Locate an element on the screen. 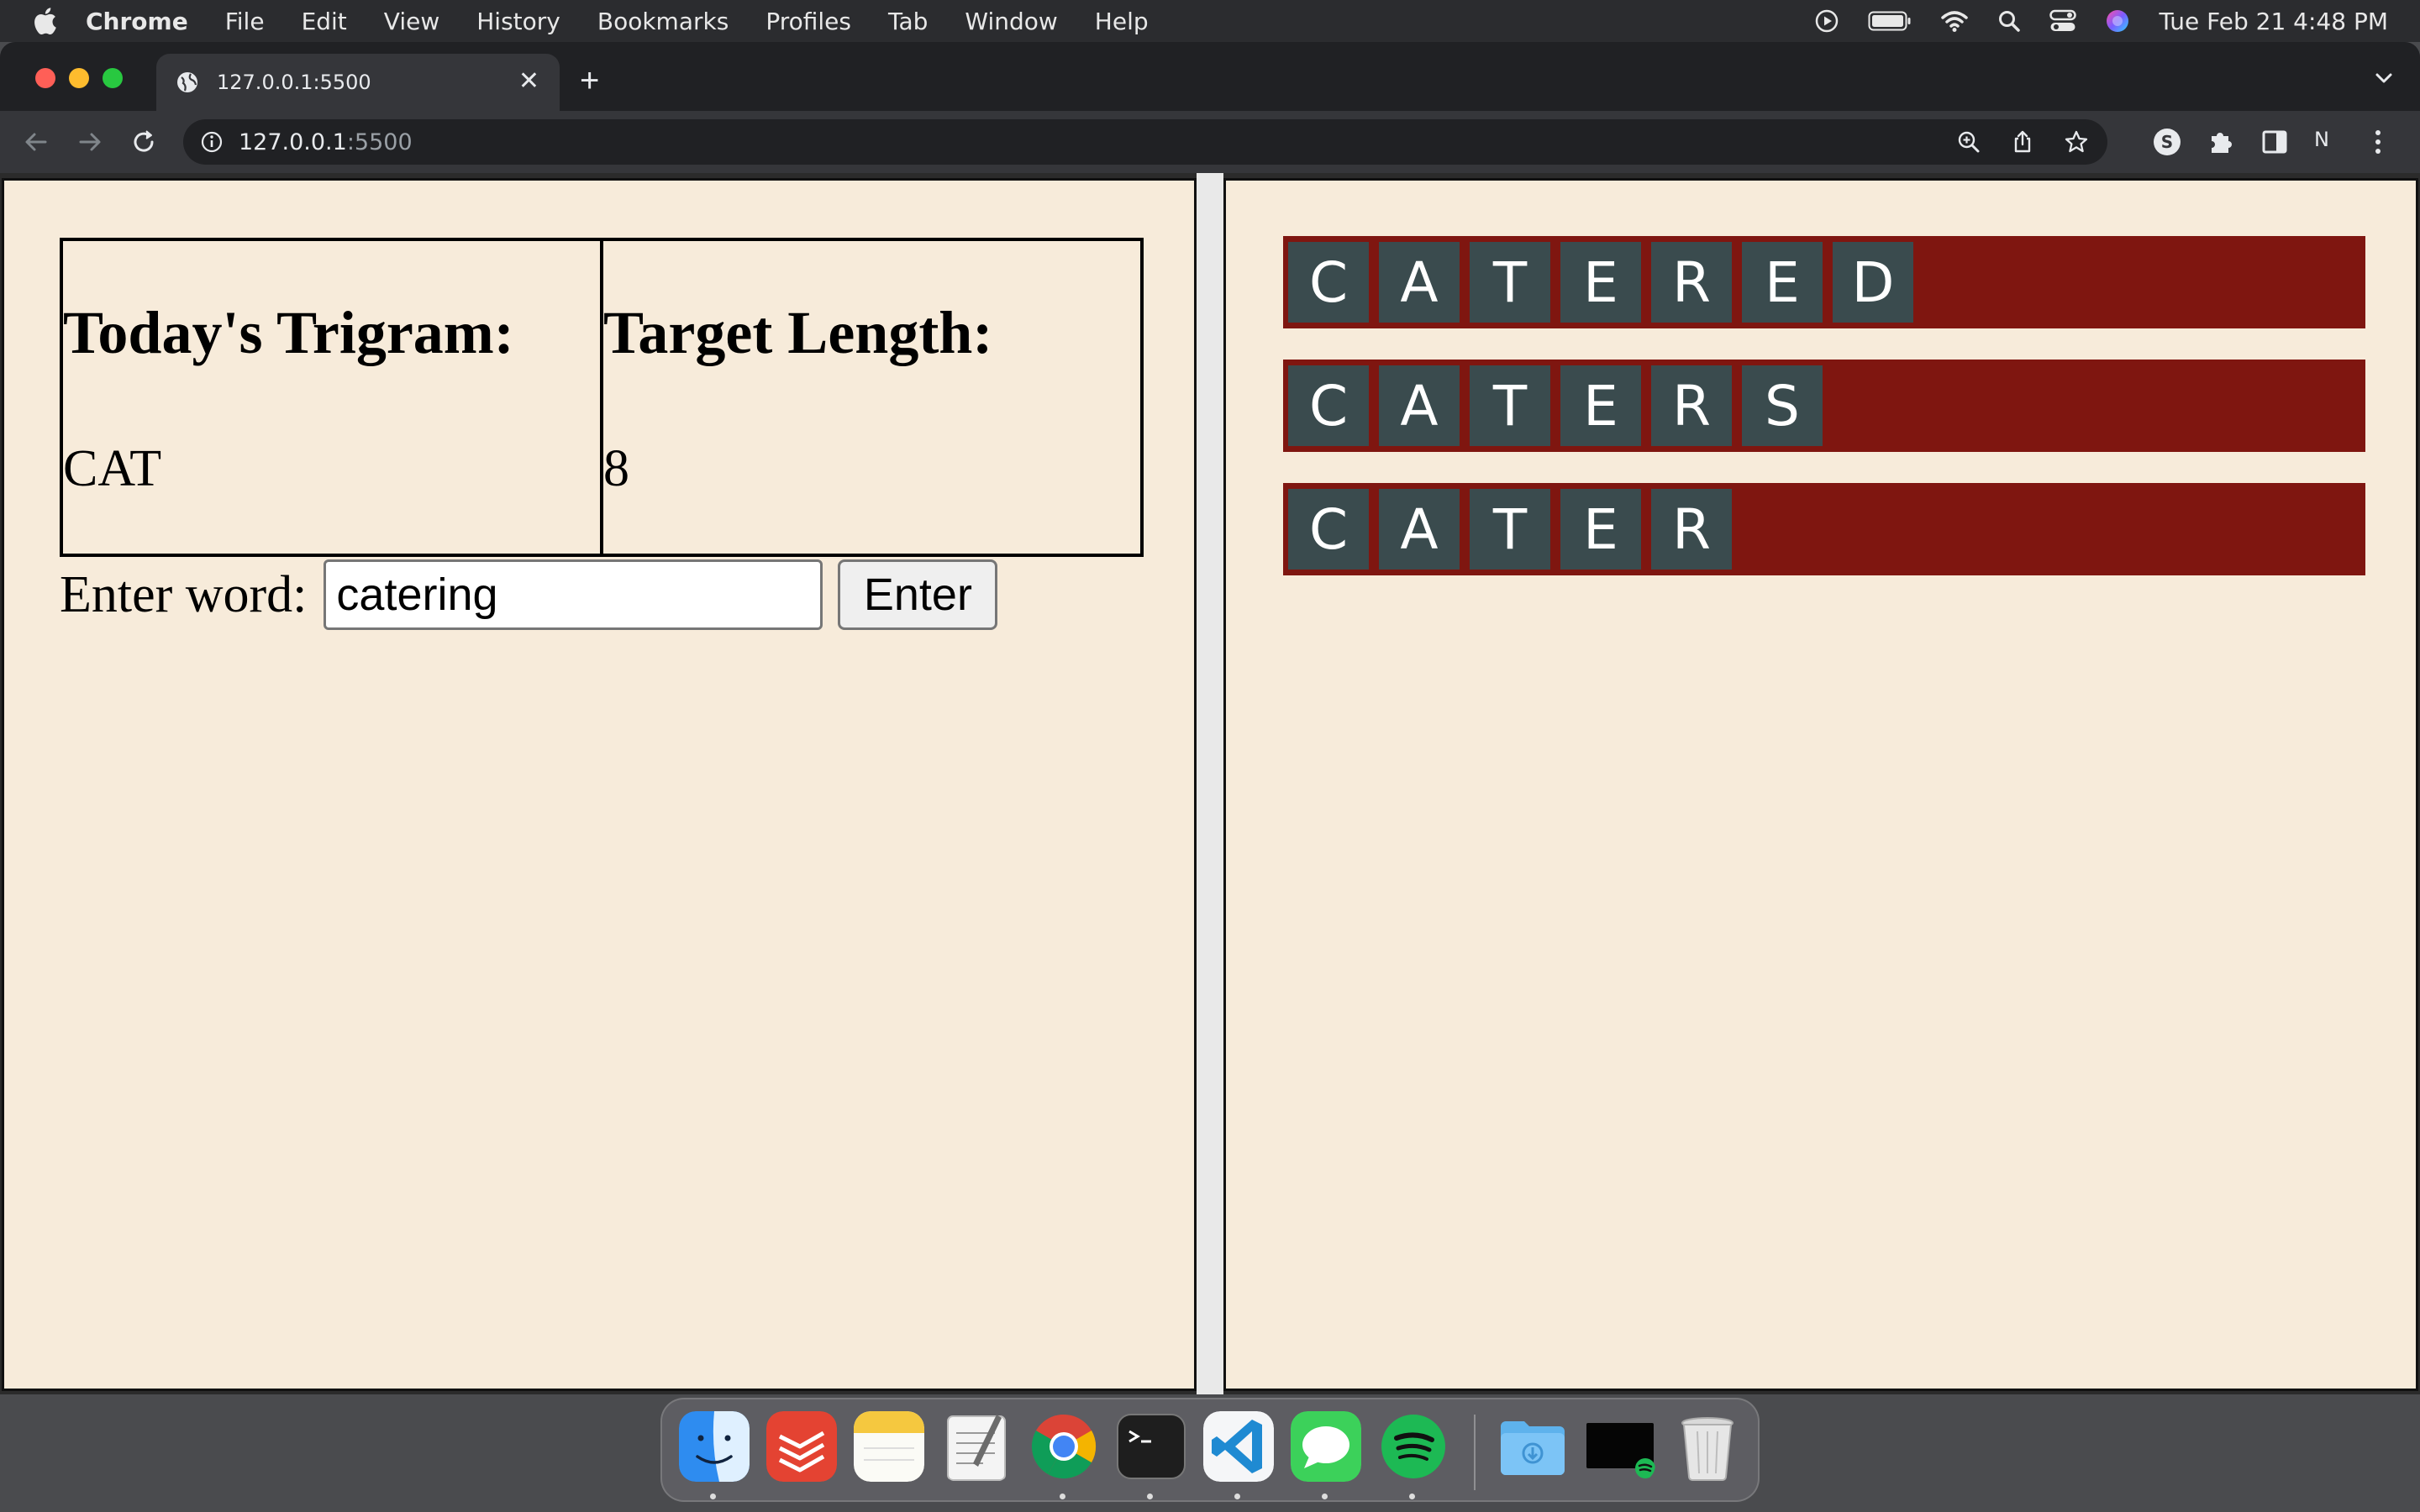 The width and height of the screenshot is (2420, 1512). tab-close-icon: ✕ is located at coordinates (528, 81).